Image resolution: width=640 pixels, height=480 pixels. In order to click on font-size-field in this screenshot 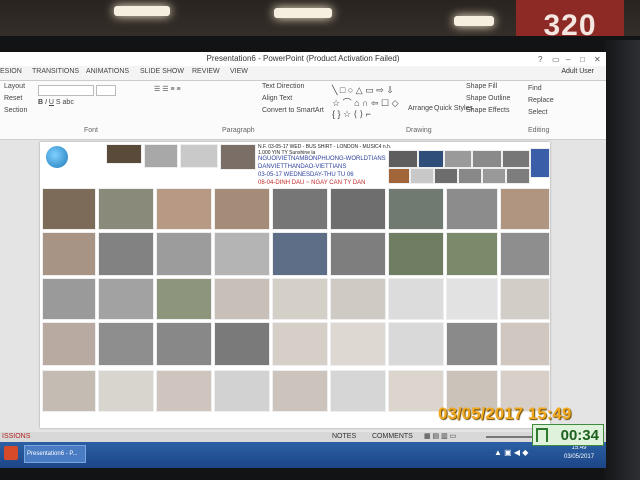, I will do `click(106, 90)`.